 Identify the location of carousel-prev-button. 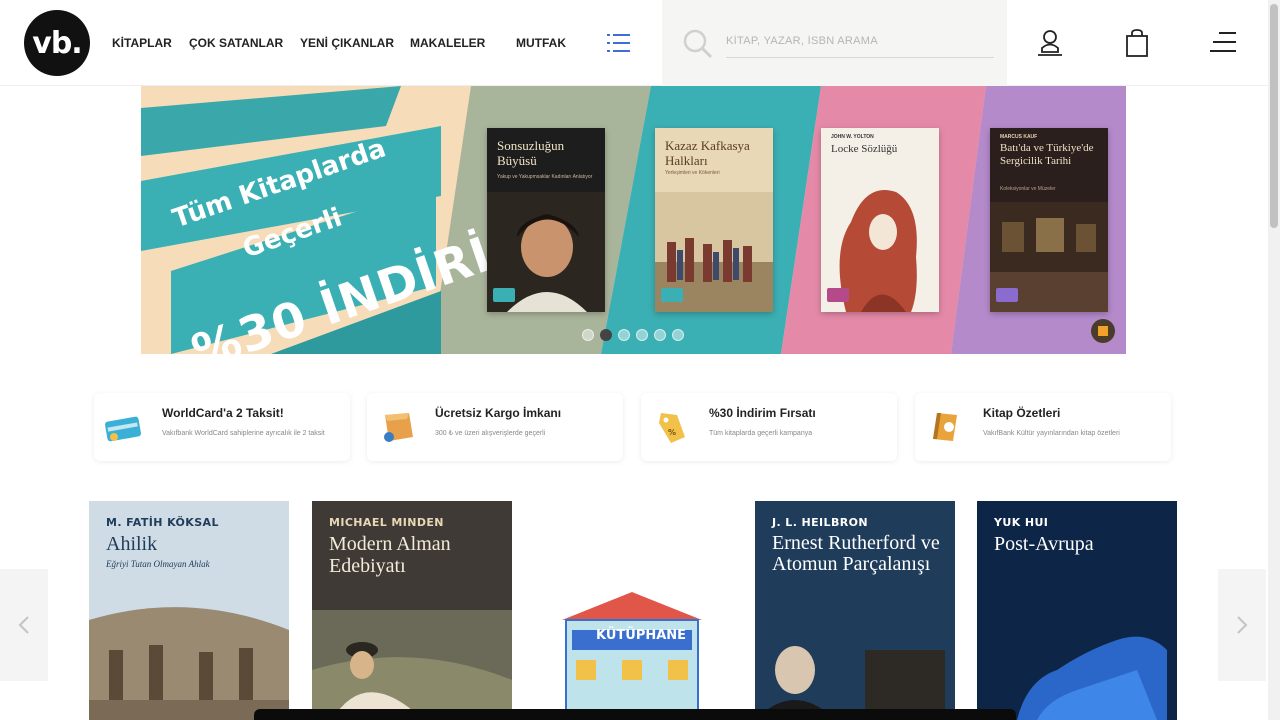
(24, 625).